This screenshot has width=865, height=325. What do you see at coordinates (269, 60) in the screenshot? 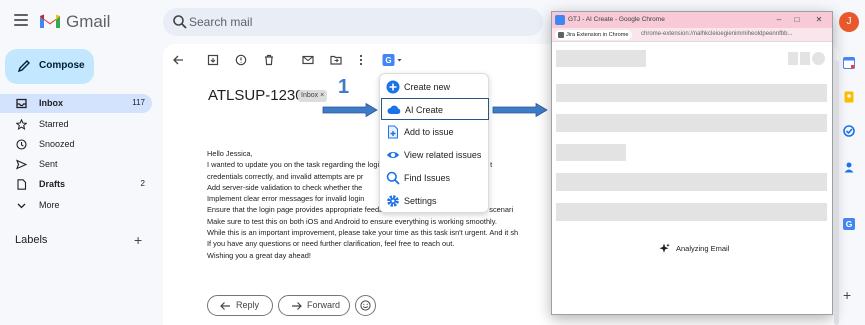
I see `trash-icon` at bounding box center [269, 60].